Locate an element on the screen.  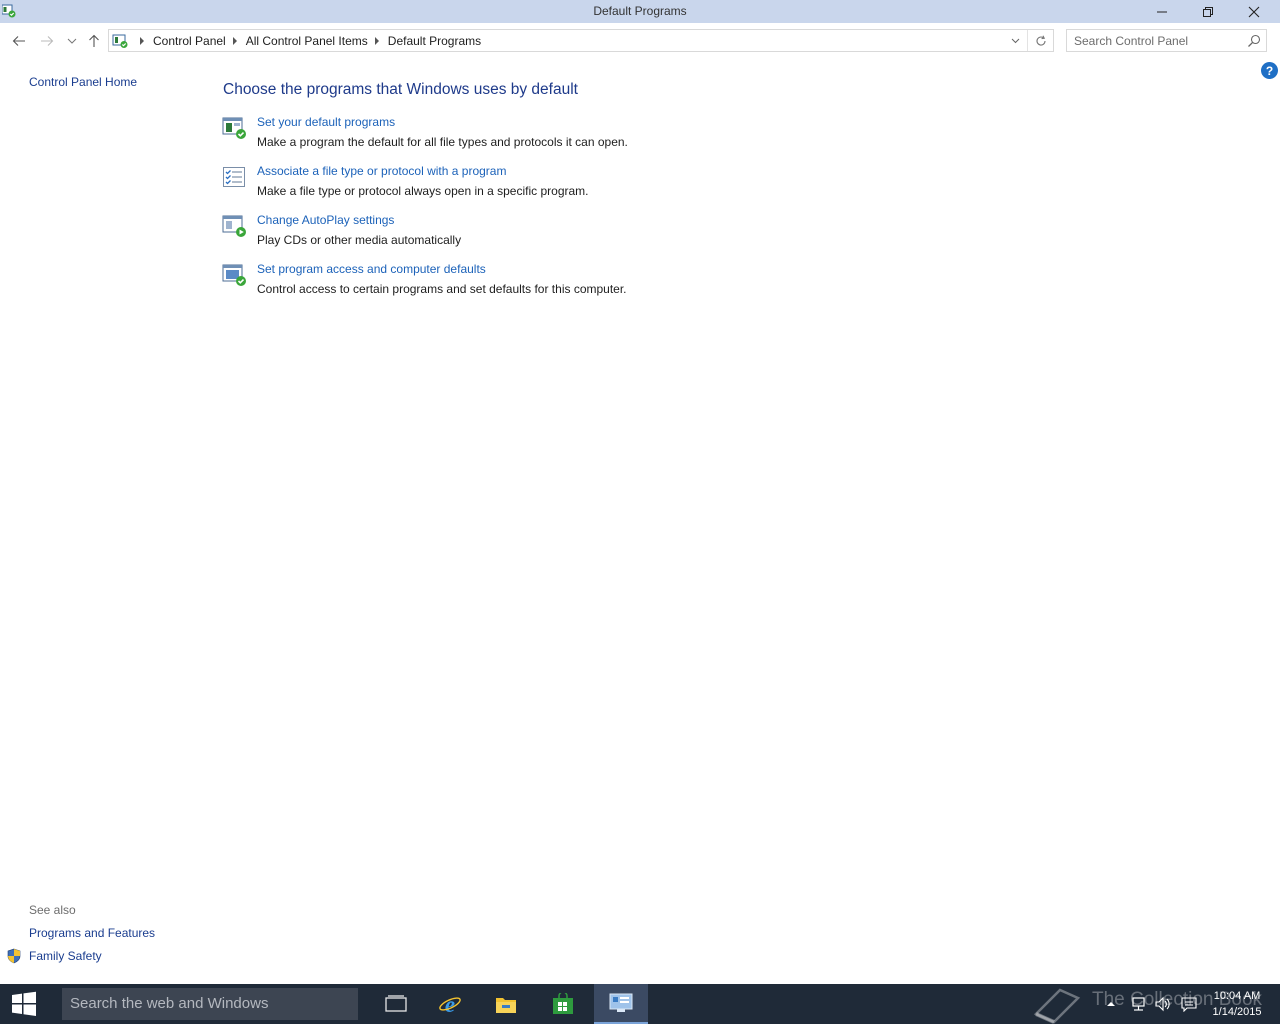
breadcrumb-default-programs: Default Programs is located at coordinates (434, 41).